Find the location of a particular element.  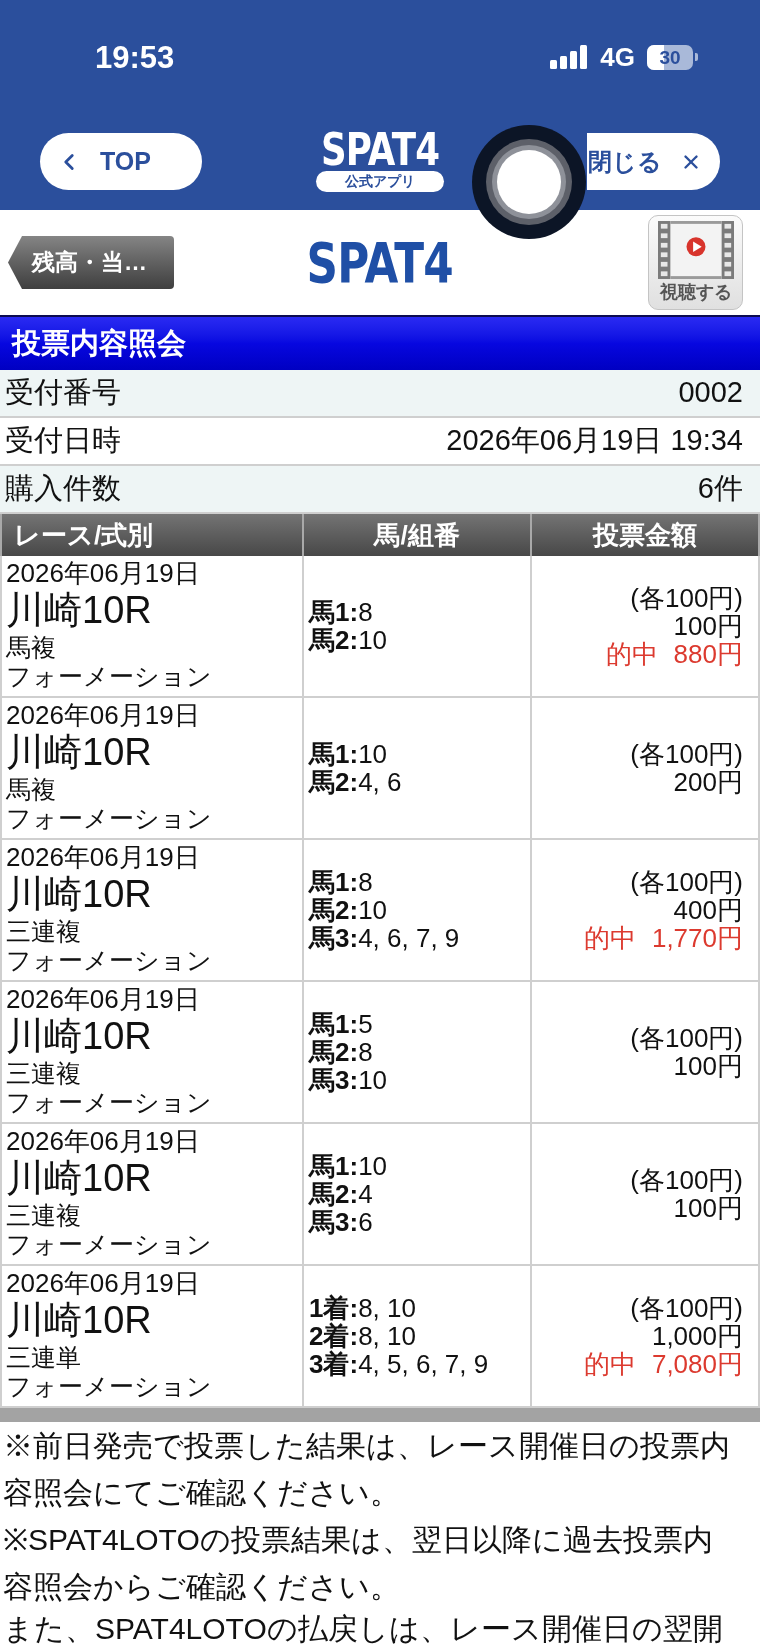

video-button: 視聴する is located at coordinates (695, 262).